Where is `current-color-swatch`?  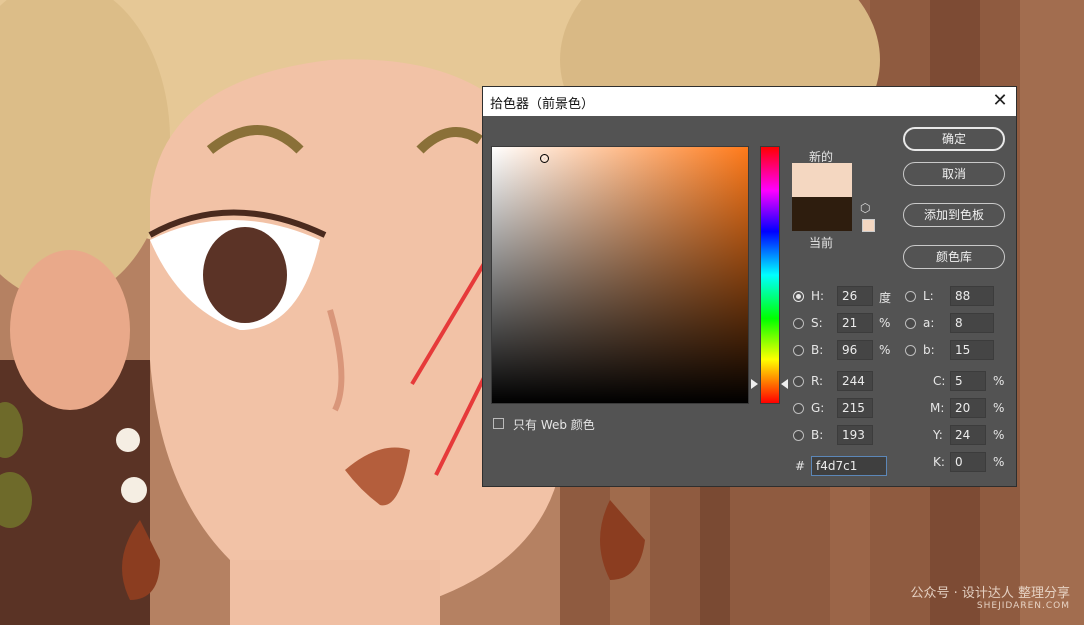 current-color-swatch is located at coordinates (822, 214).